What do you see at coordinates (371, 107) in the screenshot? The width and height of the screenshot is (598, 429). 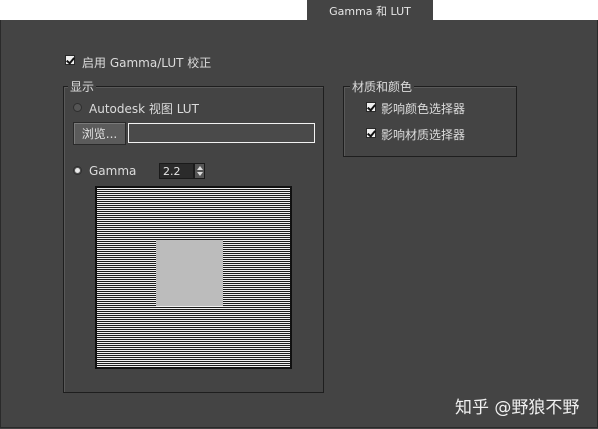 I see `affect-color-picker-checkbox` at bounding box center [371, 107].